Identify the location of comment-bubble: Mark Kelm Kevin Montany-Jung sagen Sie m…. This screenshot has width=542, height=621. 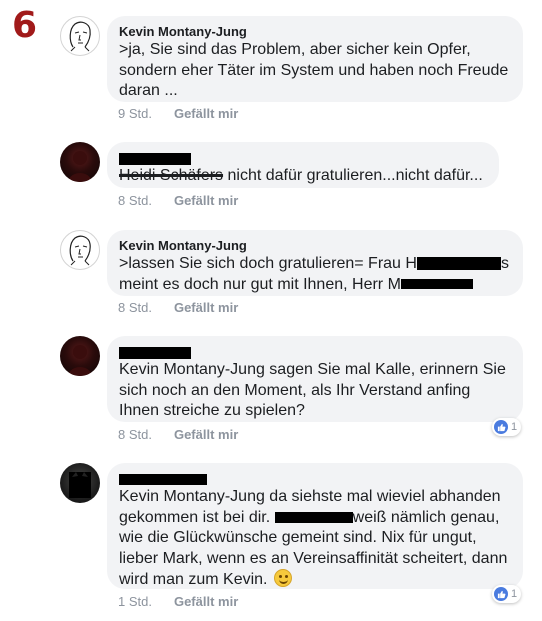
(315, 379).